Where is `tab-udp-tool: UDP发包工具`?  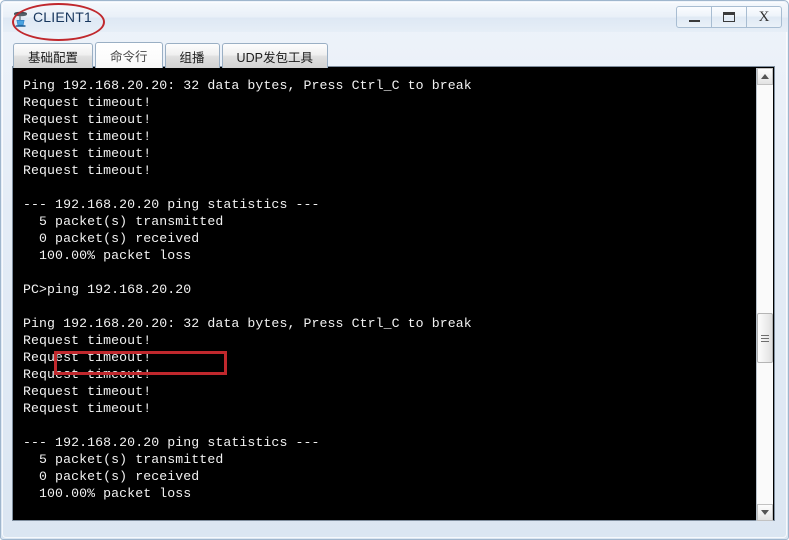
tab-udp-tool: UDP发包工具 is located at coordinates (274, 55).